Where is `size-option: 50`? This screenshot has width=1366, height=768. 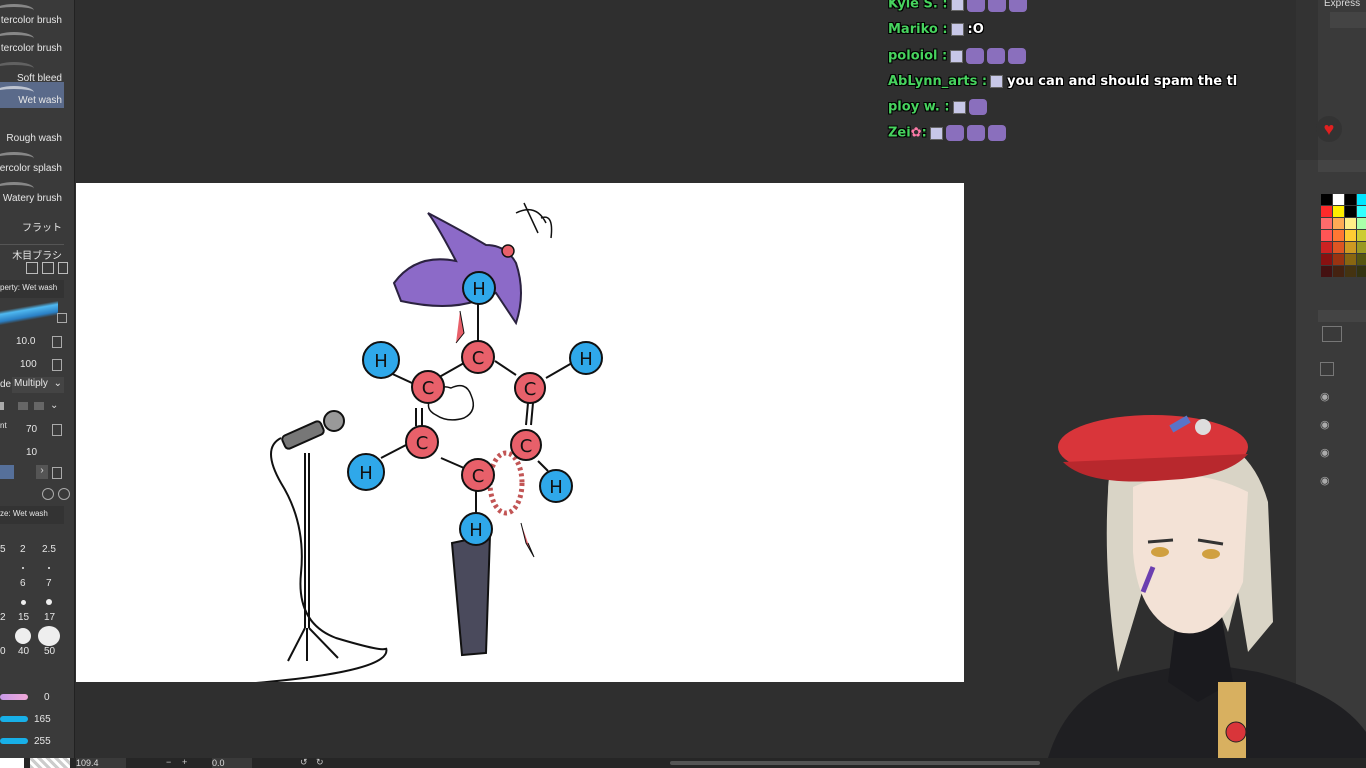
size-option: 50 is located at coordinates (49, 651).